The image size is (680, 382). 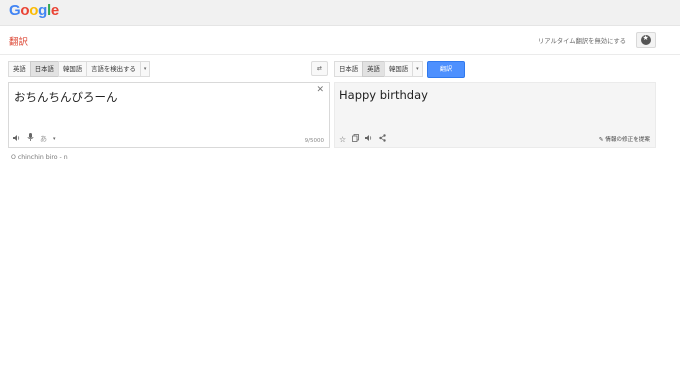 What do you see at coordinates (44, 69) in the screenshot?
I see `source-lang-japanese: 日本語` at bounding box center [44, 69].